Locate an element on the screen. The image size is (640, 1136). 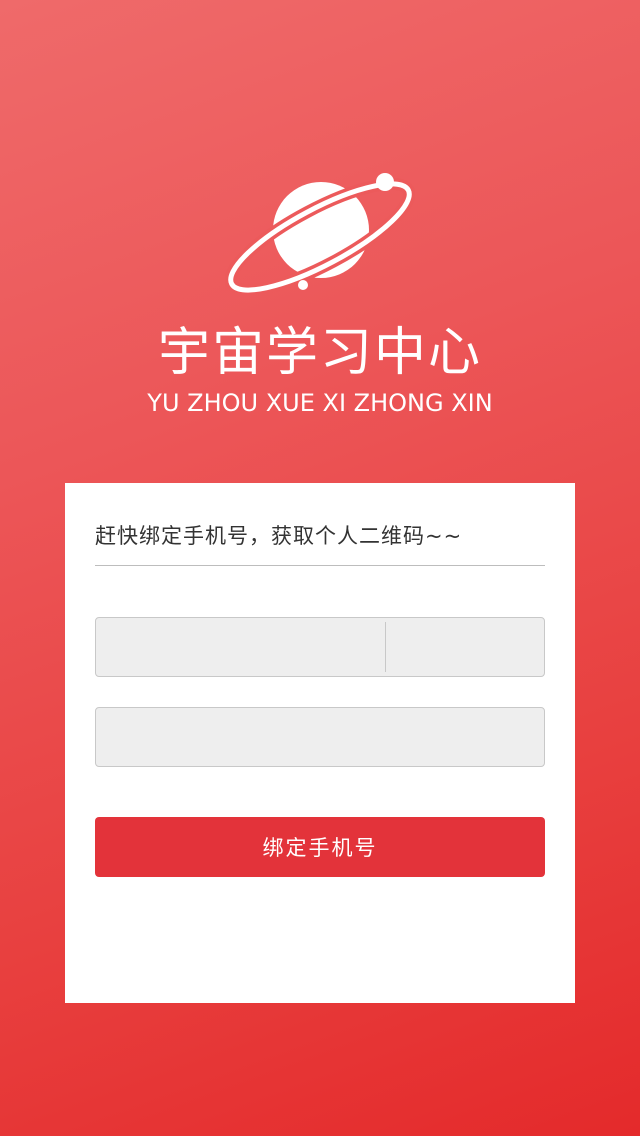
card-heading: 赶快绑定手机号，获取个人二维码~~ is located at coordinates (279, 536).